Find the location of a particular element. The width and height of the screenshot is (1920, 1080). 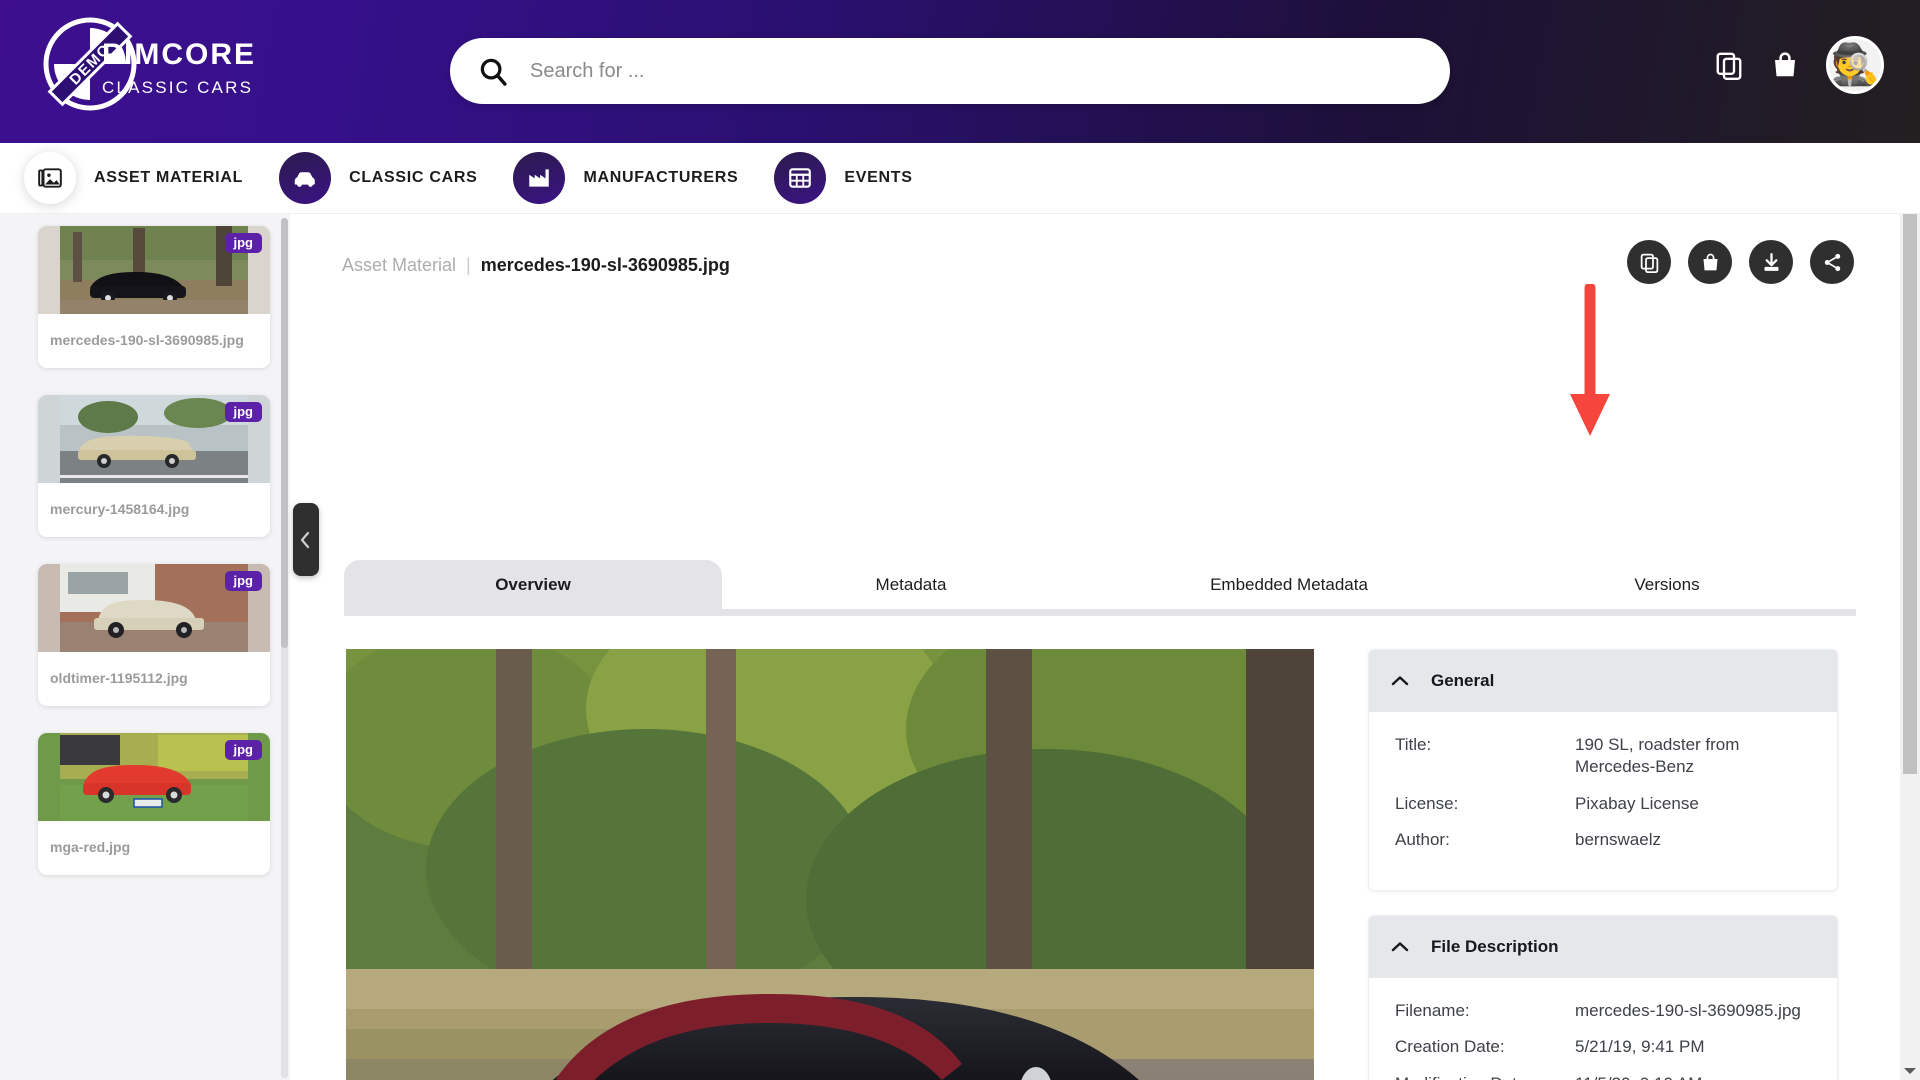

images-icon is located at coordinates (50, 178).